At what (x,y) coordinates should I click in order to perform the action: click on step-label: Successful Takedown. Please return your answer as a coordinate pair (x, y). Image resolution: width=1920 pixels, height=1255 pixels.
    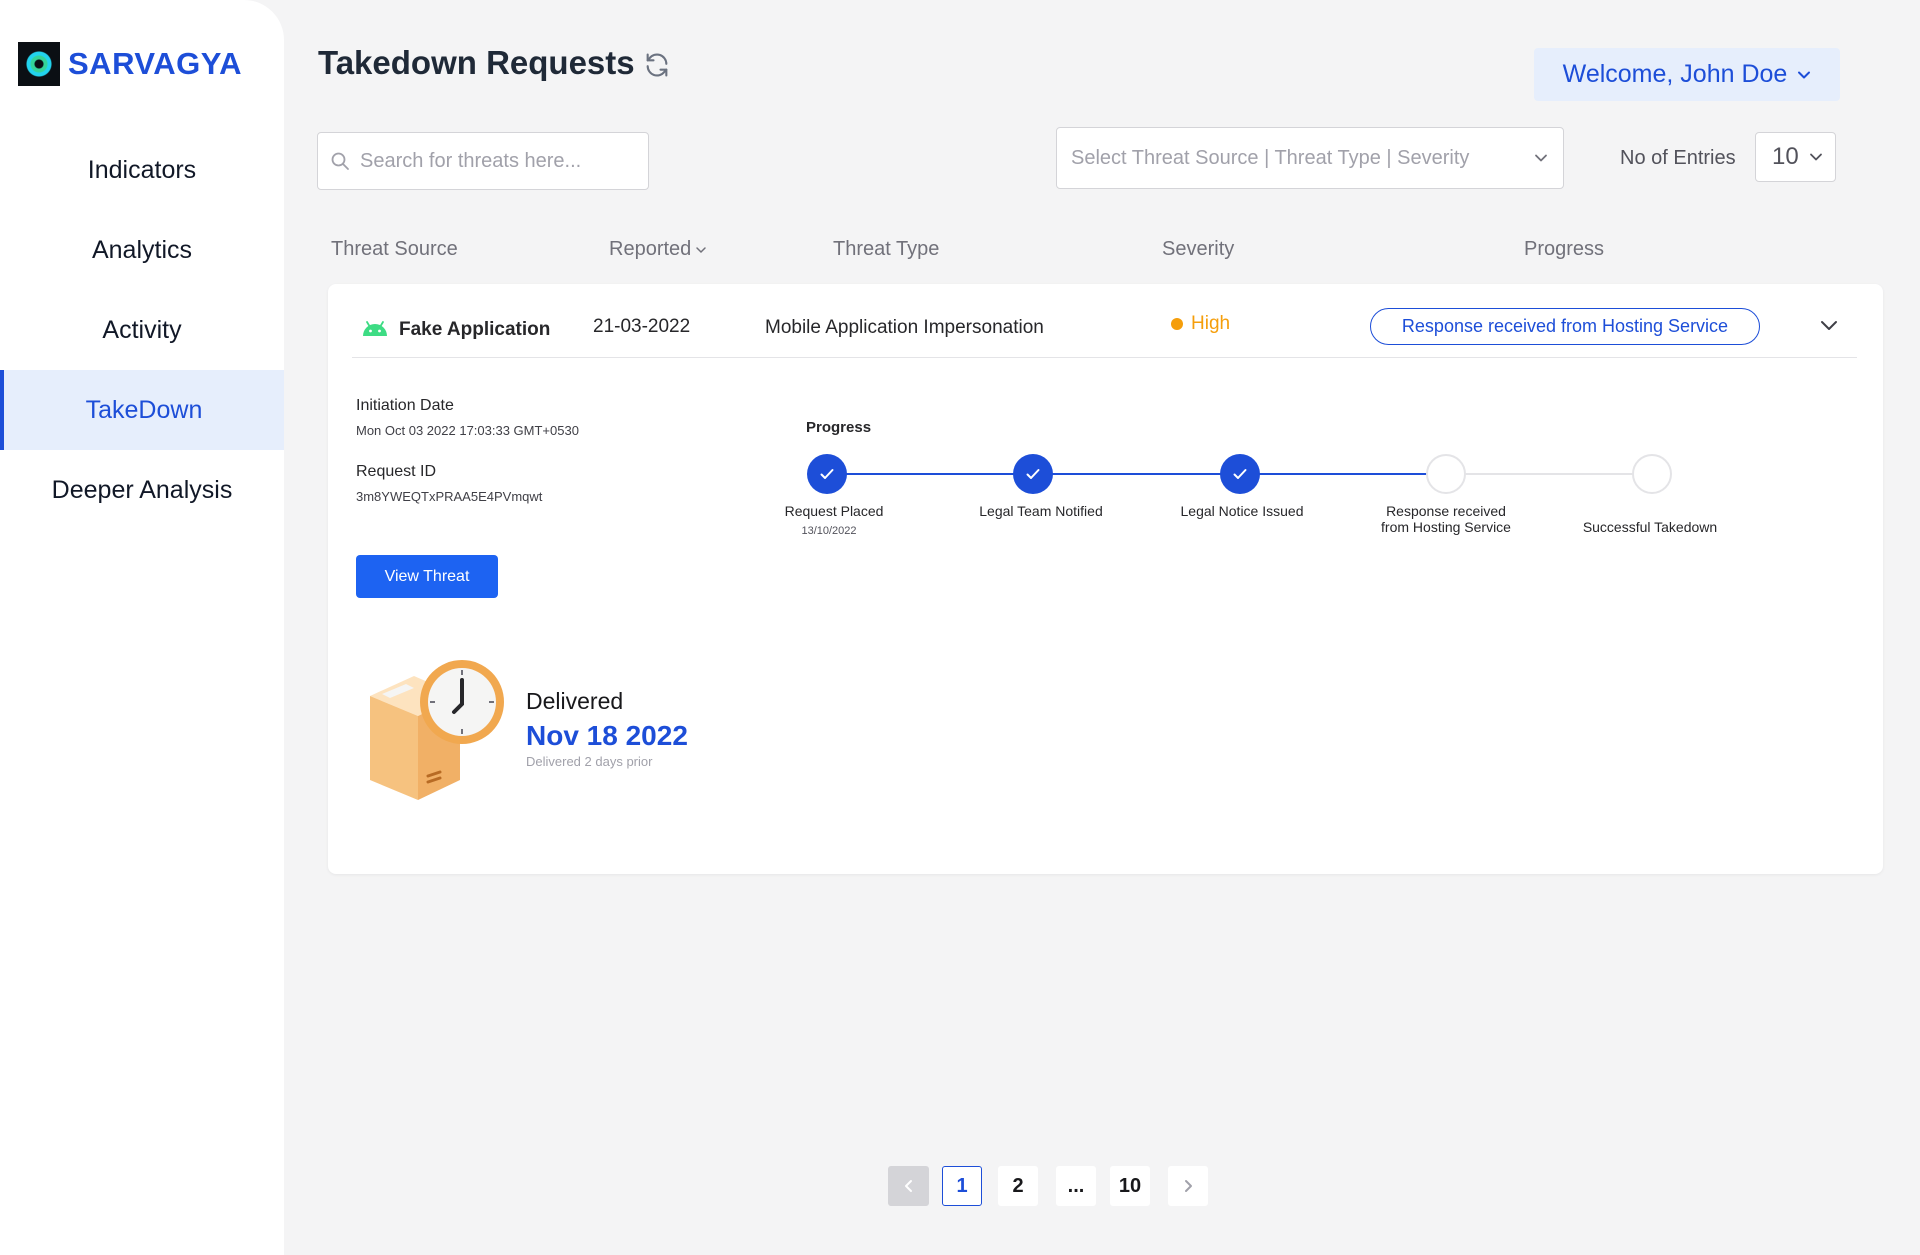
    Looking at the image, I should click on (1650, 527).